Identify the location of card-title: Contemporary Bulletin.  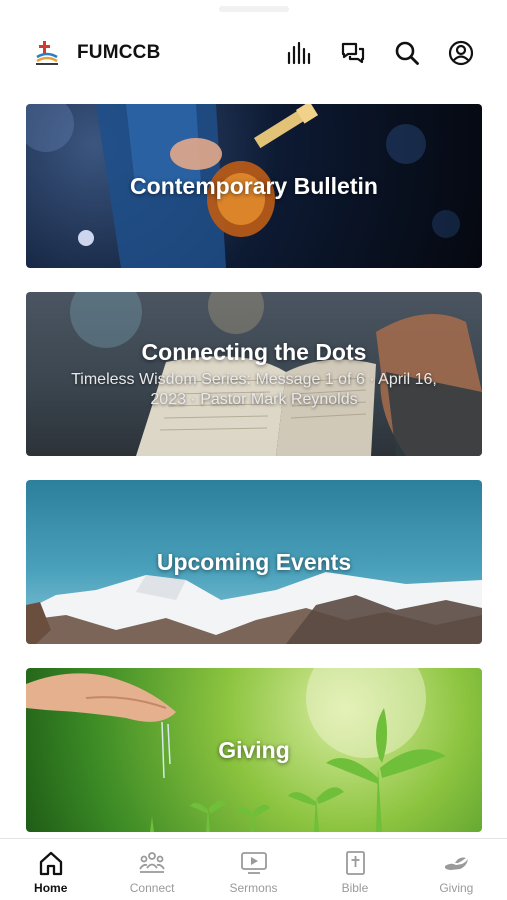
(254, 185).